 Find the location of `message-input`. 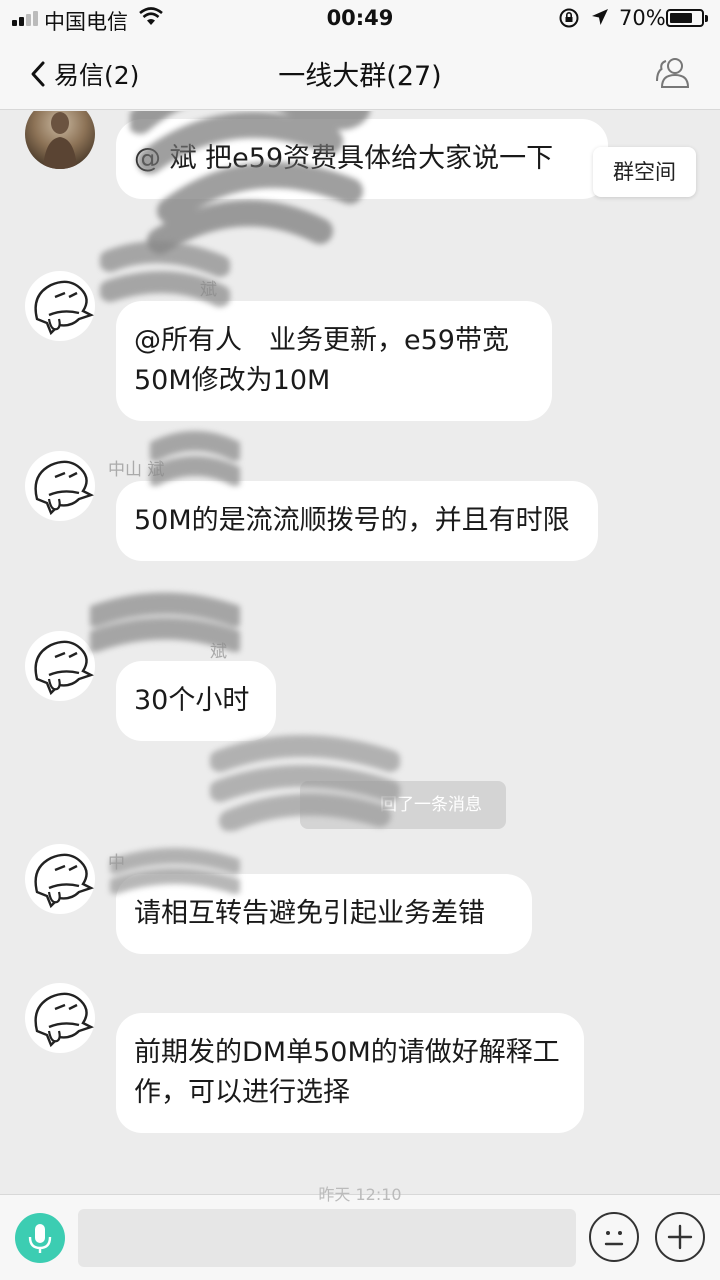

message-input is located at coordinates (327, 1238).